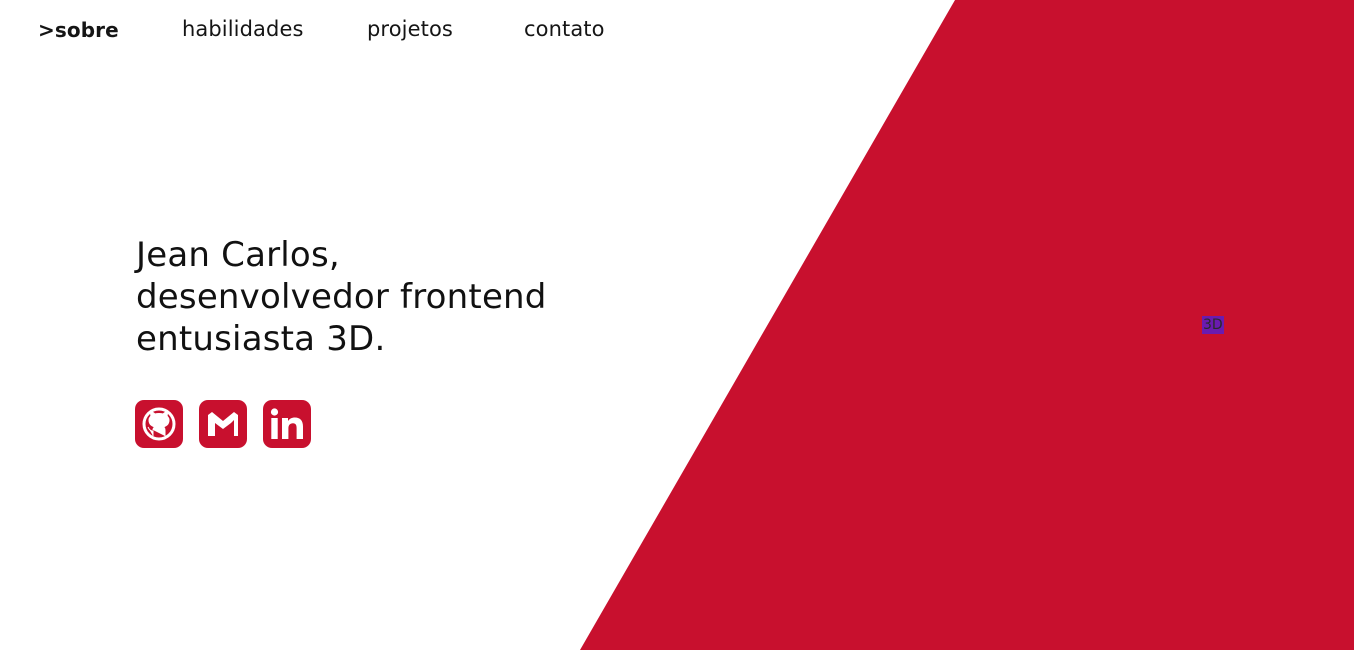  What do you see at coordinates (238, 255) in the screenshot?
I see `hero-heading-line: Jean Carlos,` at bounding box center [238, 255].